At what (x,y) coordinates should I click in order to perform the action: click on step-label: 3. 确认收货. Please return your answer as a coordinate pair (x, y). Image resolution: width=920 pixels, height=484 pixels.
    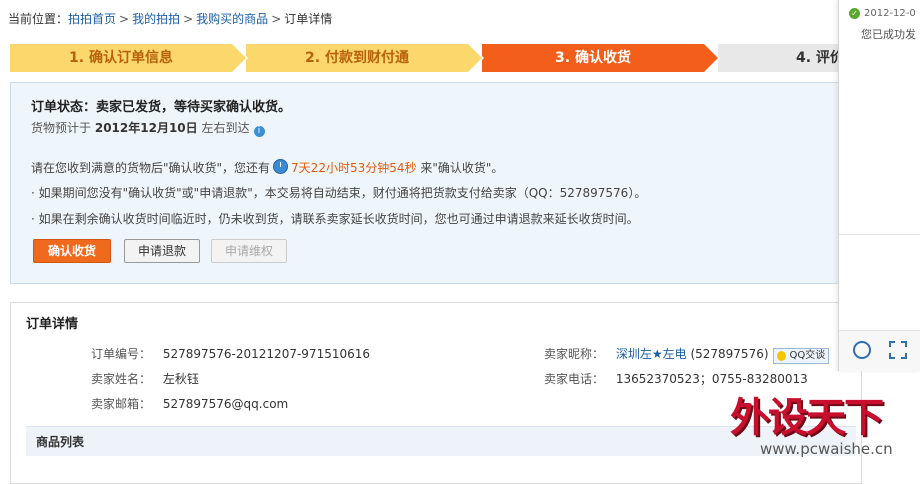
    Looking at the image, I should click on (593, 58).